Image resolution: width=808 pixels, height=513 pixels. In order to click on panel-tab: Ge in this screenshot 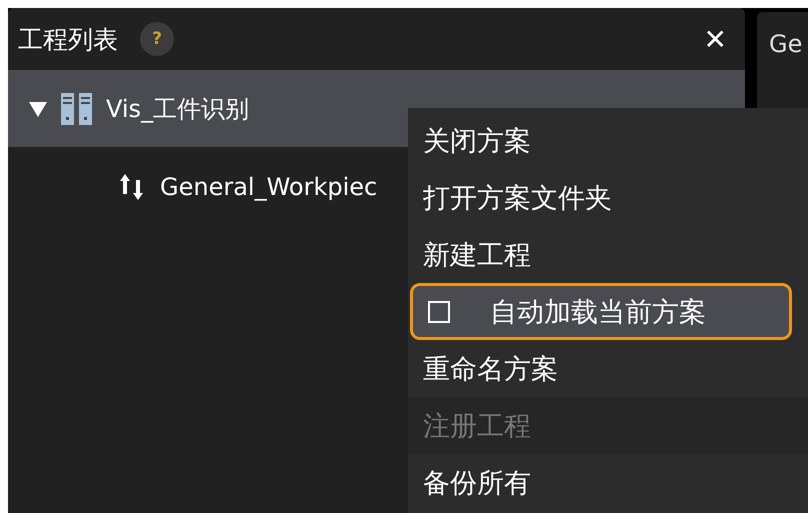, I will do `click(785, 44)`.